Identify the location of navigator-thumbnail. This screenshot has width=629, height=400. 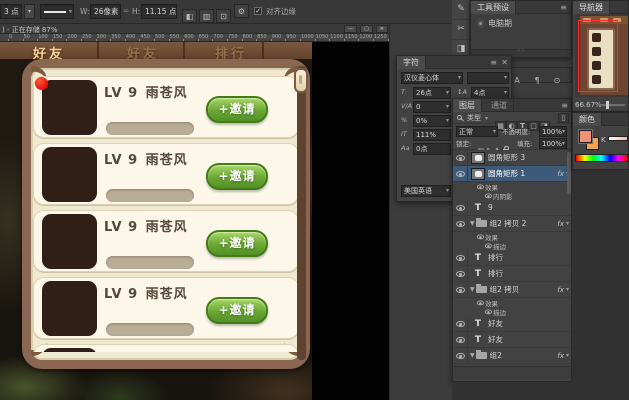
(601, 56).